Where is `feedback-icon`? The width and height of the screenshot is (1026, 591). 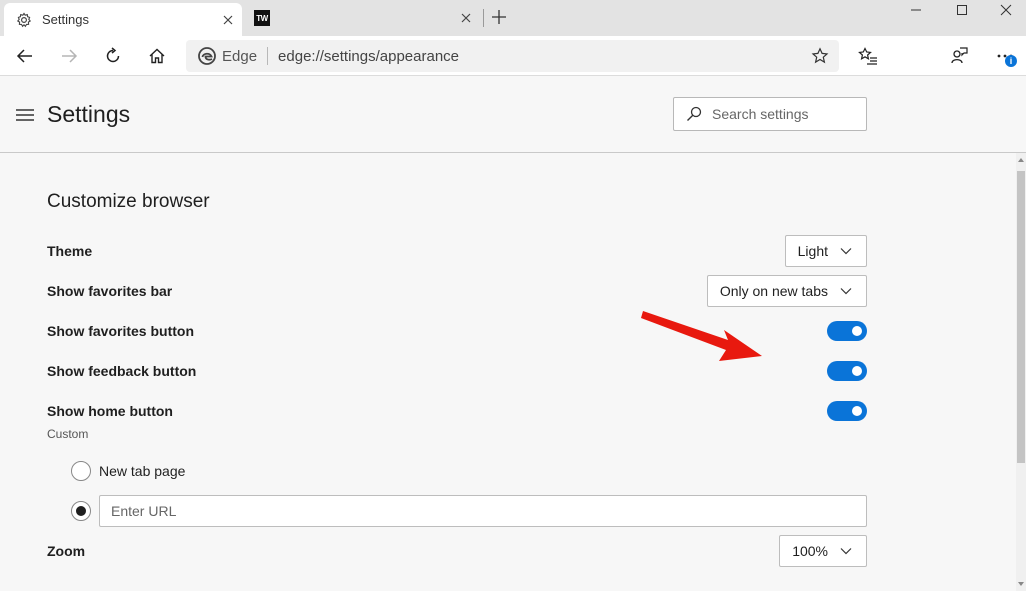
feedback-icon is located at coordinates (959, 55).